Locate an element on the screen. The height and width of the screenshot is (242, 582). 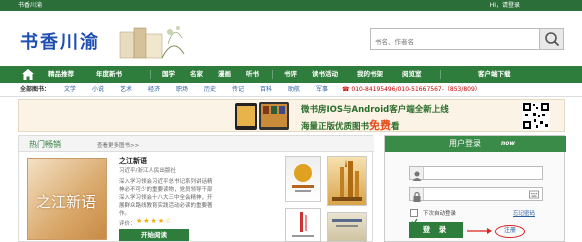
nav-item-new-books: 年度新书 is located at coordinates (109, 74).